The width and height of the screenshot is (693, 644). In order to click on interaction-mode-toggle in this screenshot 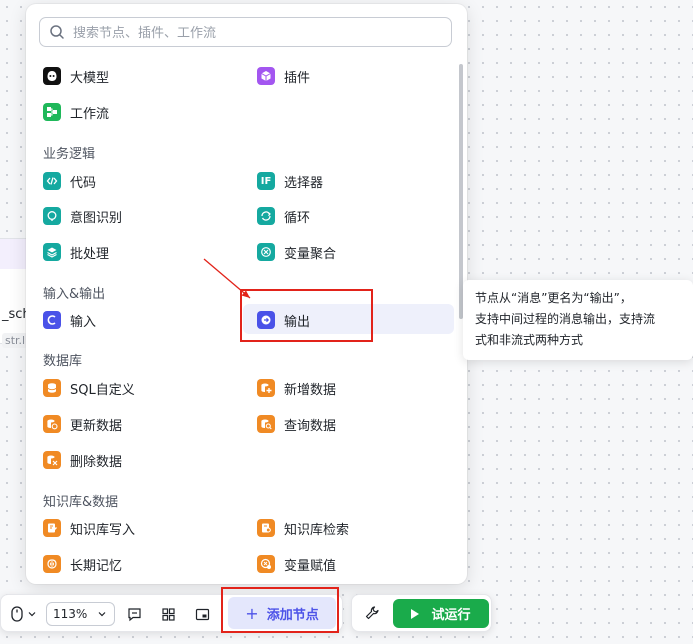, I will do `click(26, 614)`.